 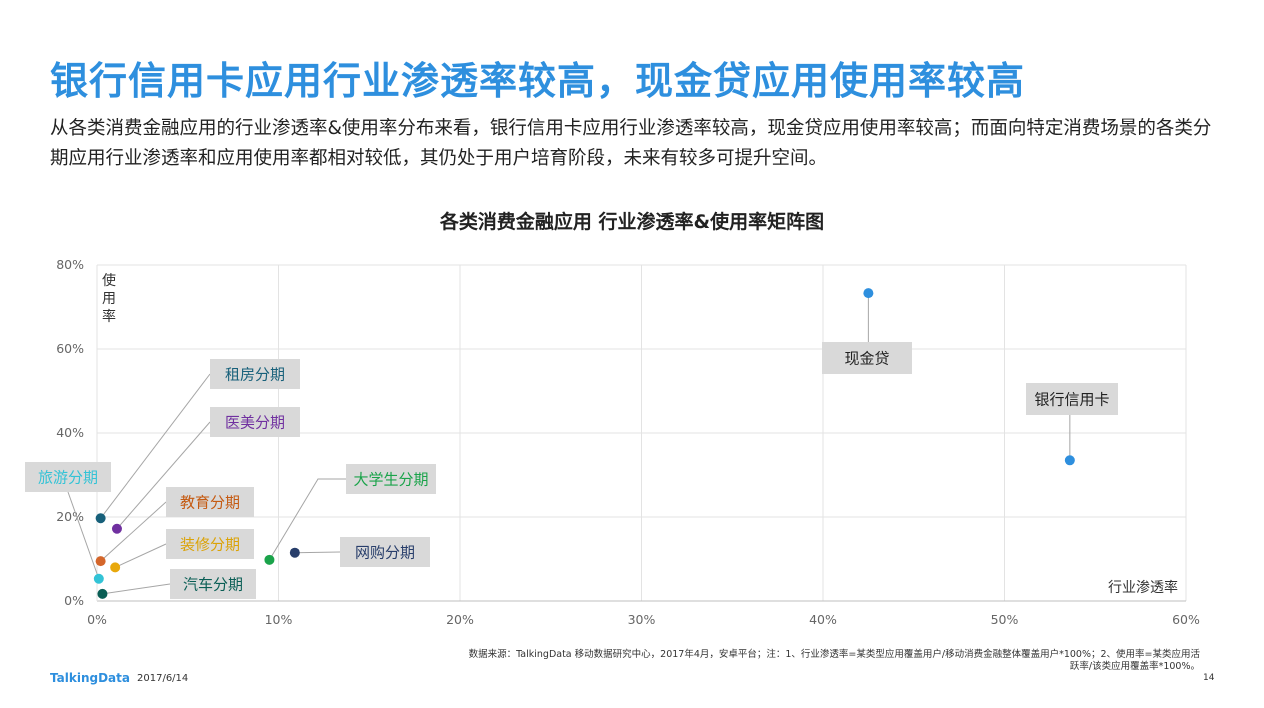 I want to click on point-label: 网购分期, so click(x=385, y=553).